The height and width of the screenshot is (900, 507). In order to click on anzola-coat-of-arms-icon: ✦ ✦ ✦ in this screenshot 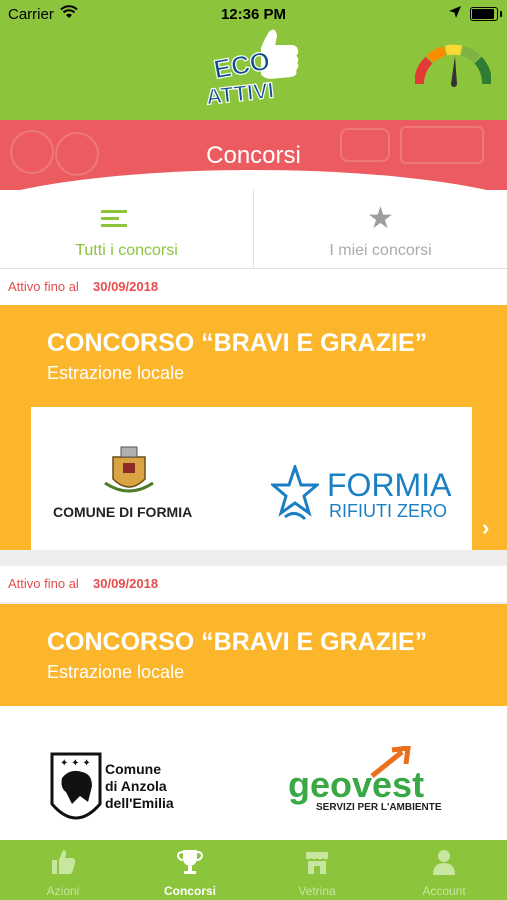, I will do `click(76, 786)`.